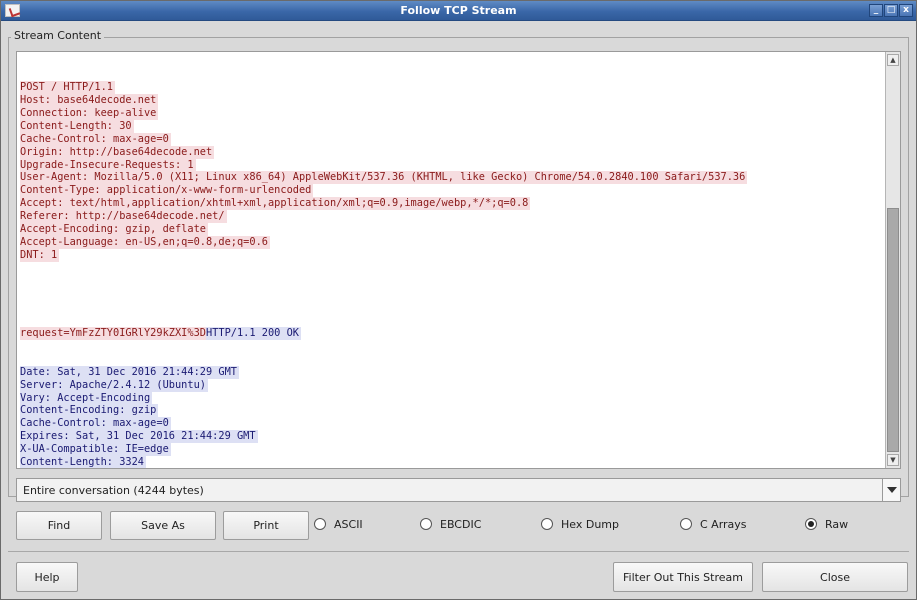 Image resolution: width=917 pixels, height=600 pixels. Describe the element at coordinates (452, 230) in the screenshot. I see `stream-line: Accept-Encoding: gzip, deflate` at that location.